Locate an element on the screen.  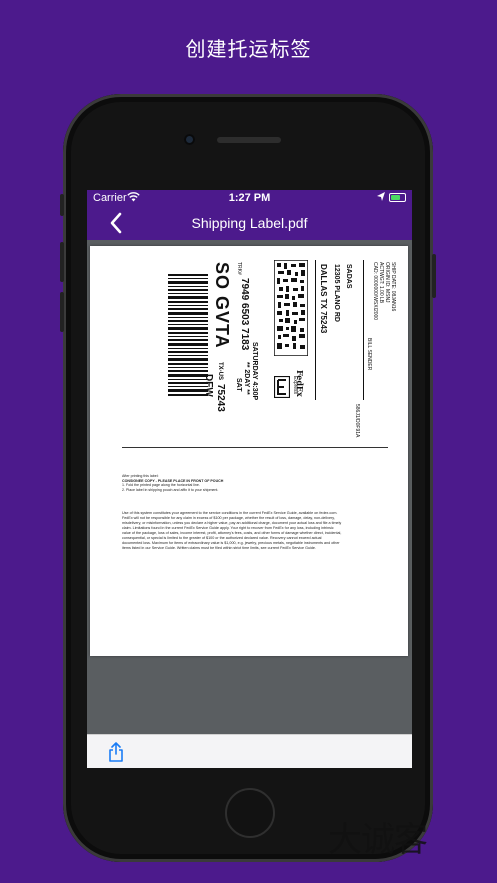
volume-down-button is located at coordinates (62, 312).